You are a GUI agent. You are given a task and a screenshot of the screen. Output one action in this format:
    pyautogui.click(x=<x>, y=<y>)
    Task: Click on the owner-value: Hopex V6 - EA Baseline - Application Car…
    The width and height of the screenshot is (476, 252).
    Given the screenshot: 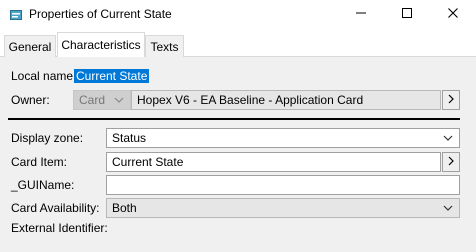 What is the action you would take?
    pyautogui.click(x=250, y=100)
    